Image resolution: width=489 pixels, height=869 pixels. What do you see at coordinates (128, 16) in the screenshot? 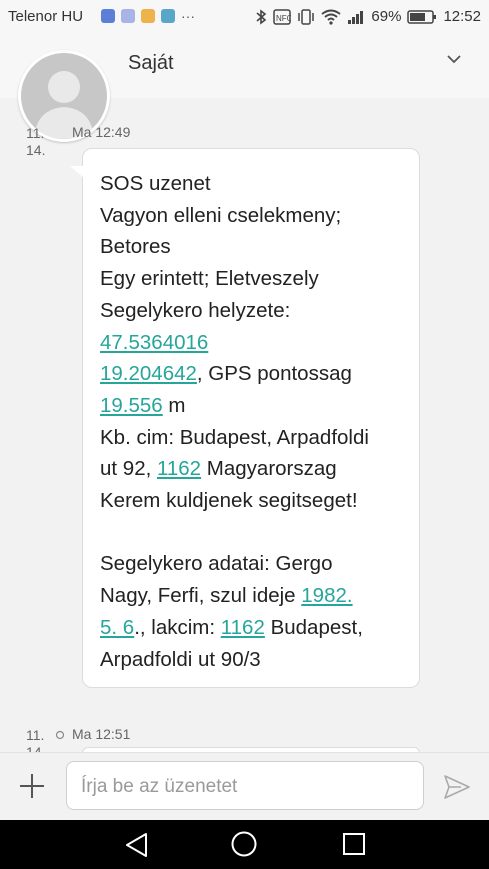
I see `app-icon` at bounding box center [128, 16].